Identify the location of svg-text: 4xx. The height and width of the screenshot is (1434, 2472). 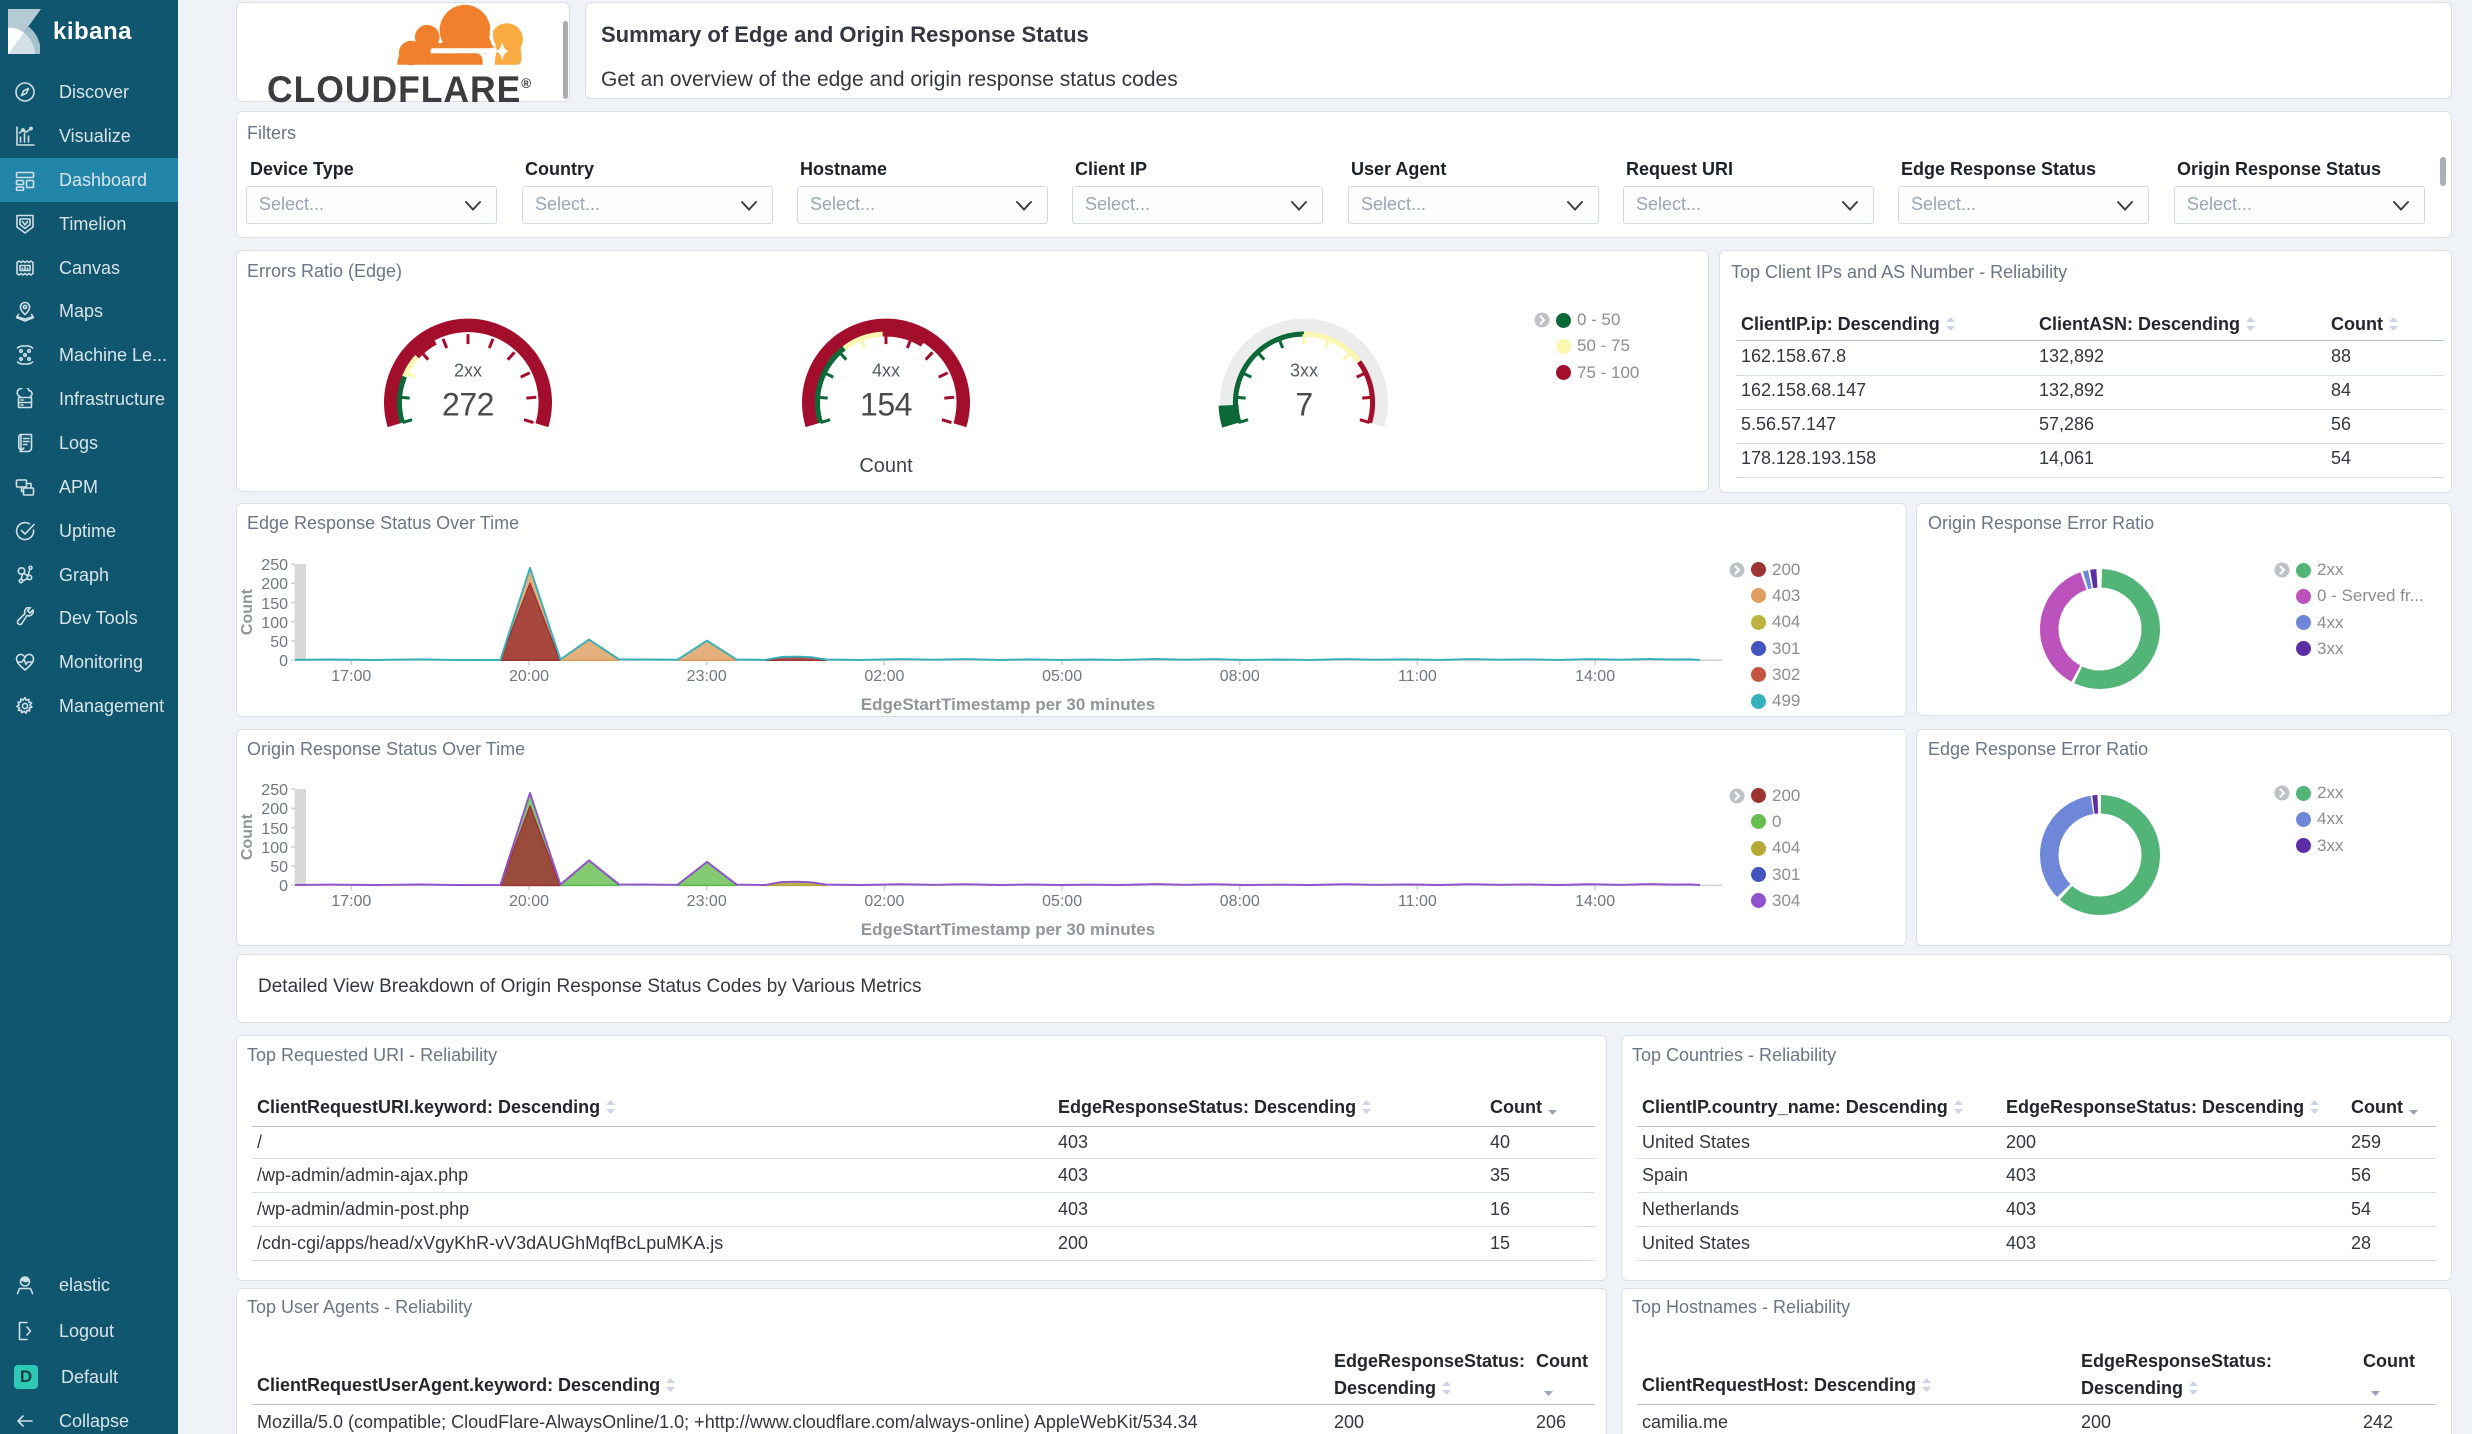
(886, 371).